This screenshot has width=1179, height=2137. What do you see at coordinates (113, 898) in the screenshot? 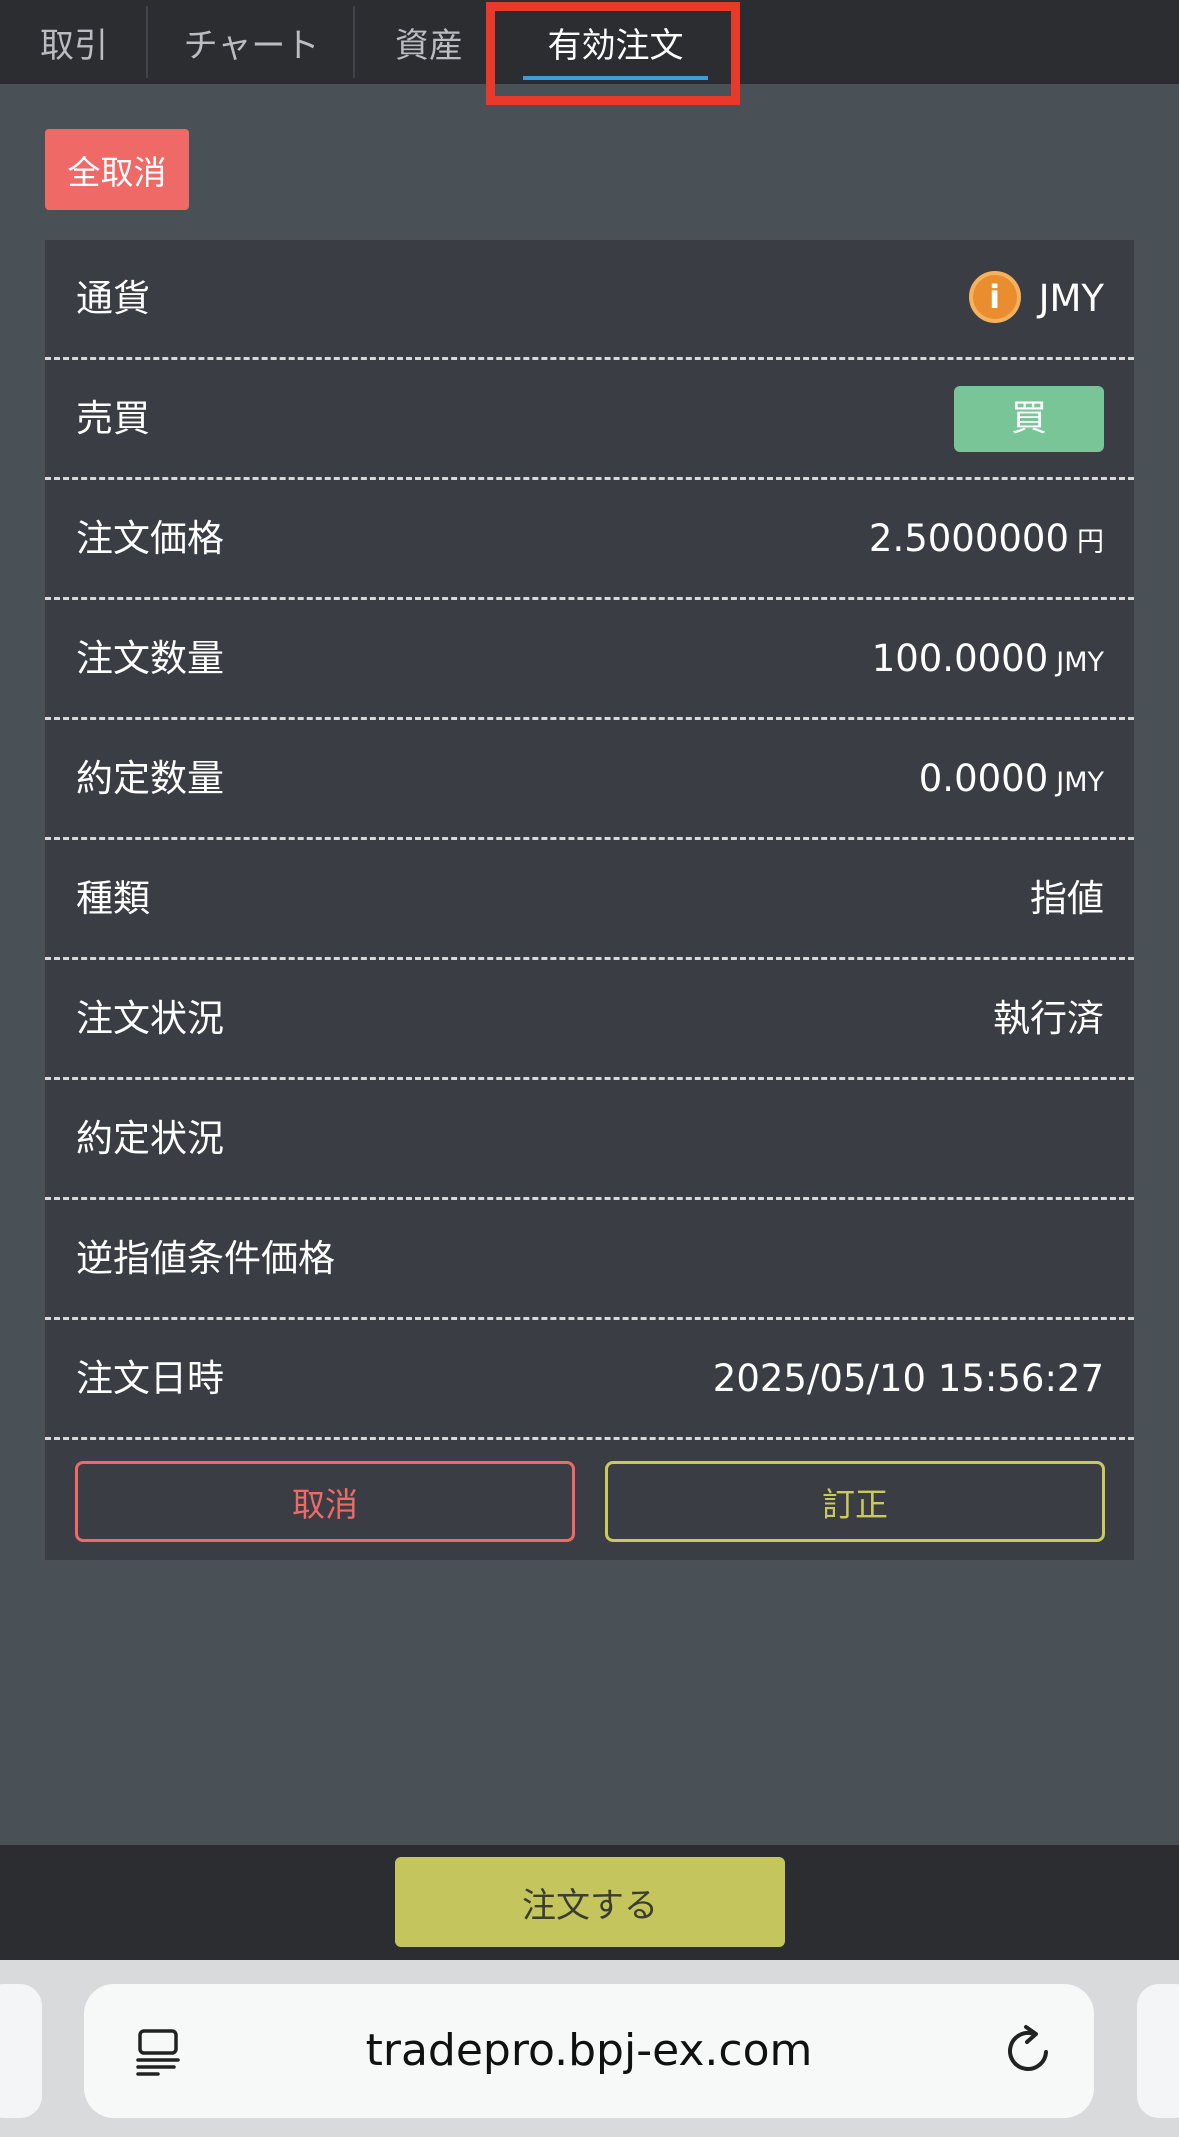
I see `type-label: 種類` at bounding box center [113, 898].